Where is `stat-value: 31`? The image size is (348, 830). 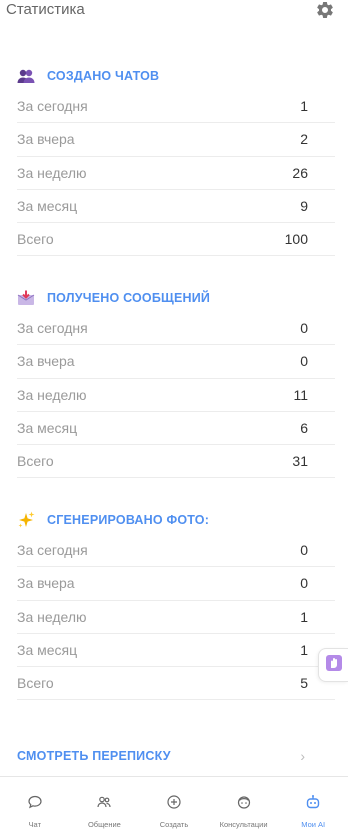 stat-value: 31 is located at coordinates (300, 461).